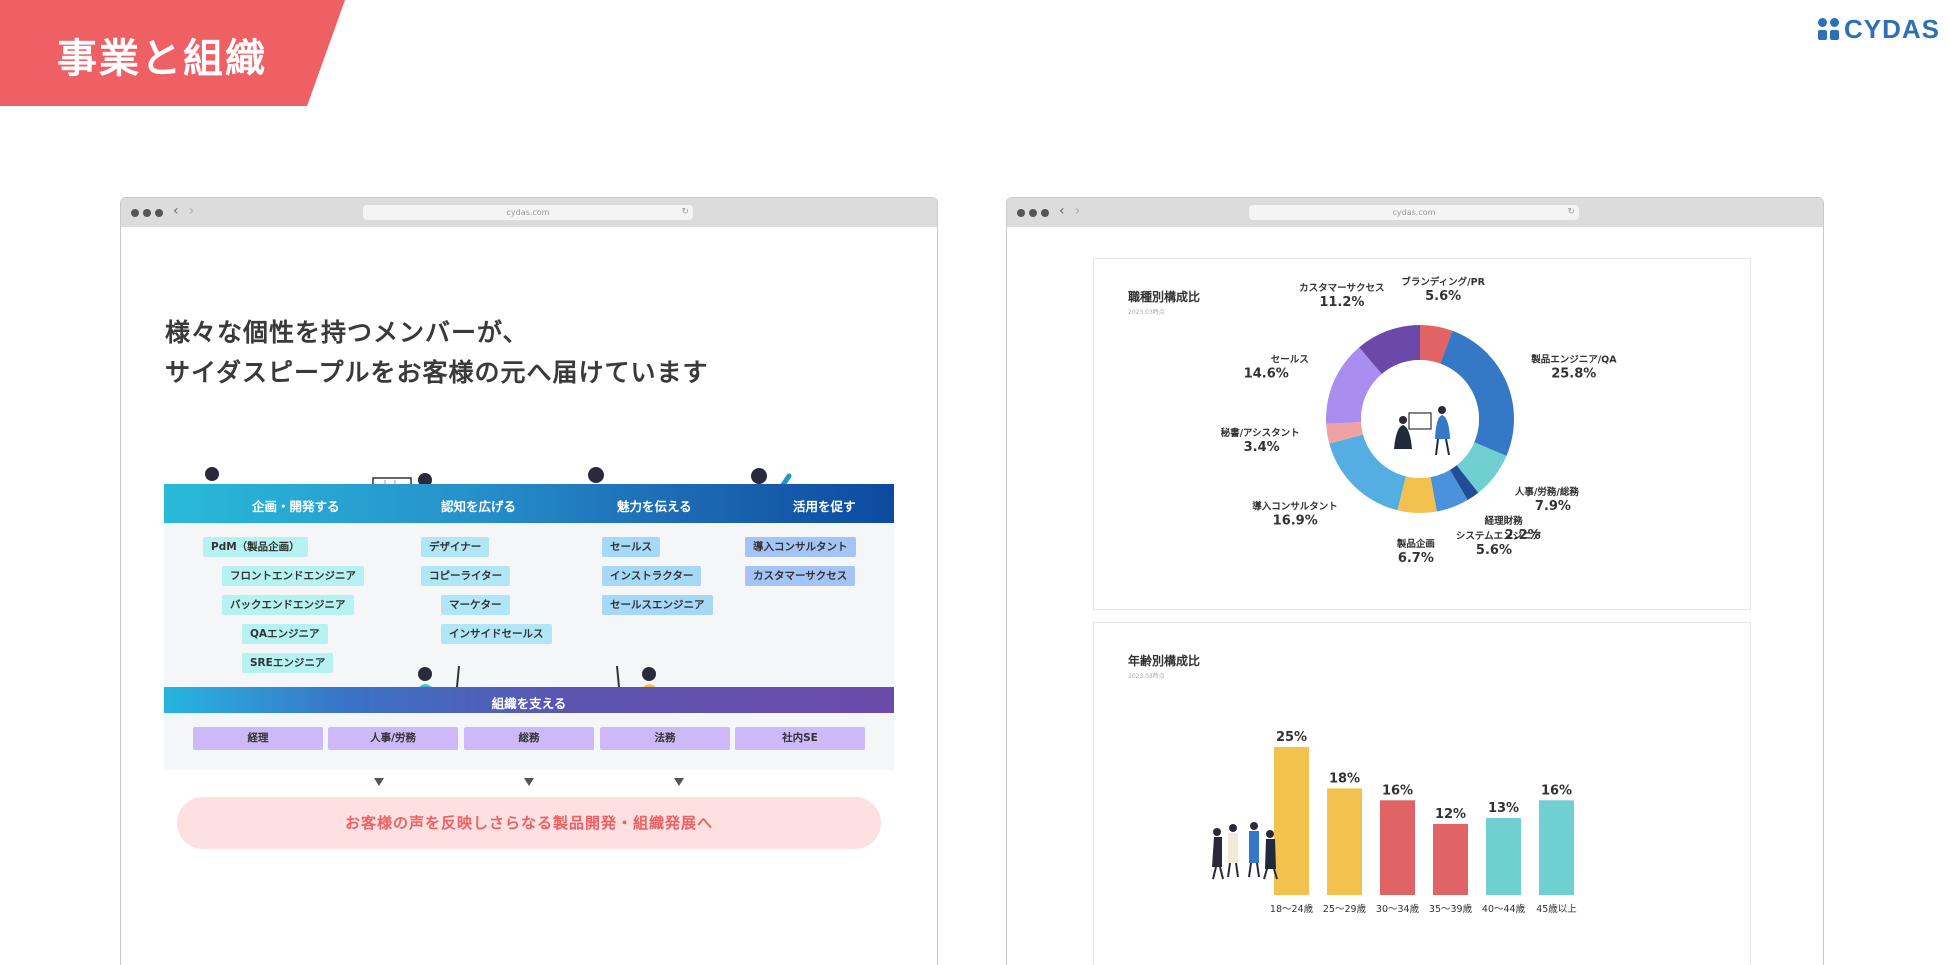  Describe the element at coordinates (296, 506) in the screenshot. I see `stage-plan: 企画・開発する` at that location.